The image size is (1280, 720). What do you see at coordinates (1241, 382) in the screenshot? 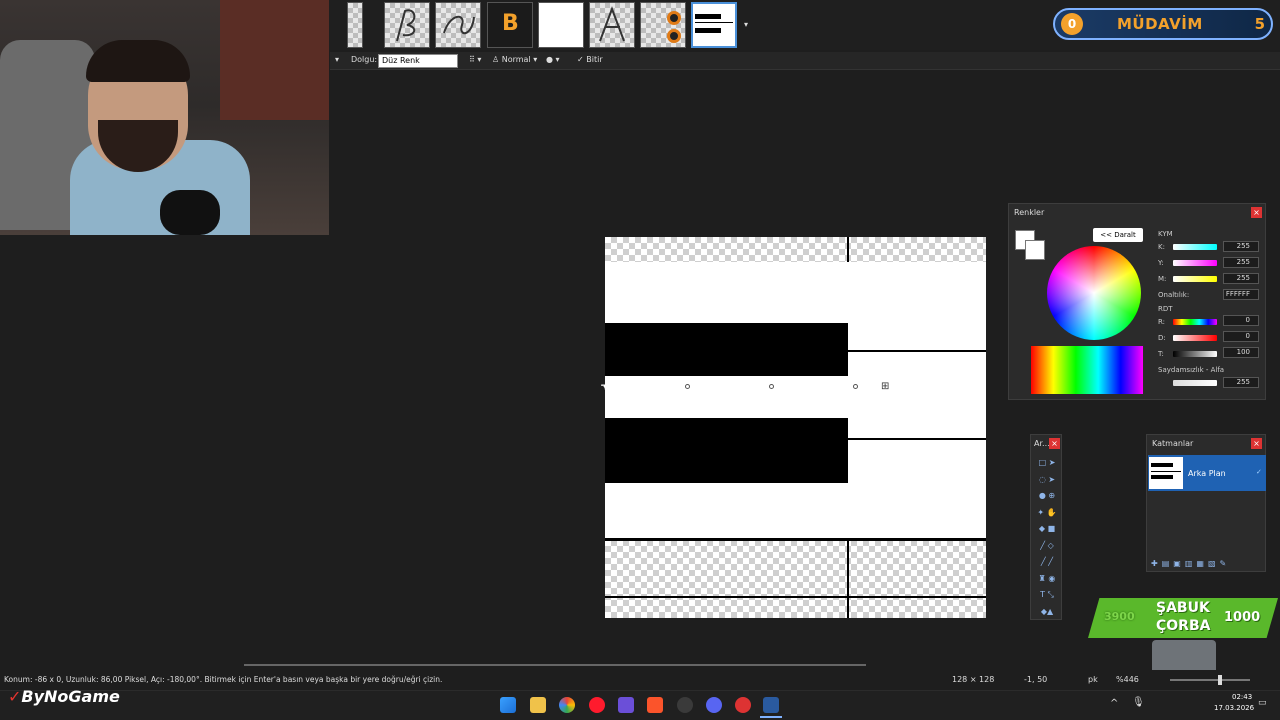
I see `alpha-value: 255` at bounding box center [1241, 382].